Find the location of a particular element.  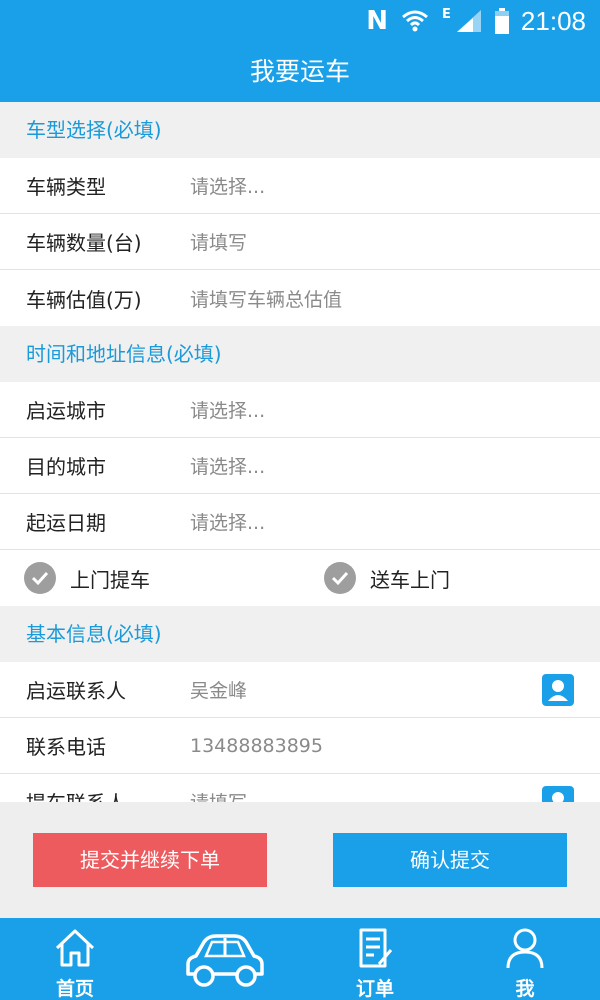

action-bar: 提交并继续下单 确认提交 is located at coordinates (300, 860).